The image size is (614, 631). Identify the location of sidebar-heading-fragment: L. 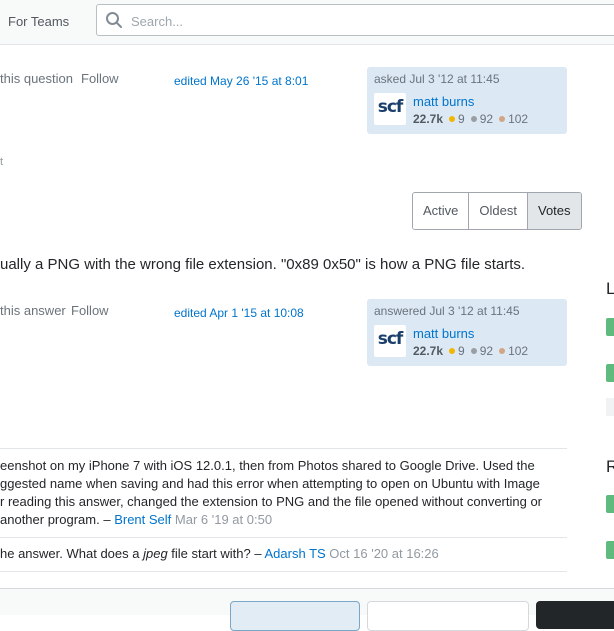
(610, 288).